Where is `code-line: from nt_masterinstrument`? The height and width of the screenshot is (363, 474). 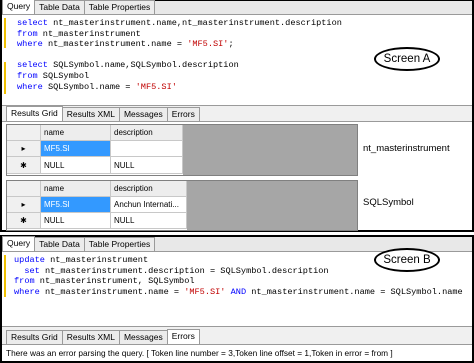
code-line: from nt_masterinstrument is located at coordinates (179, 34).